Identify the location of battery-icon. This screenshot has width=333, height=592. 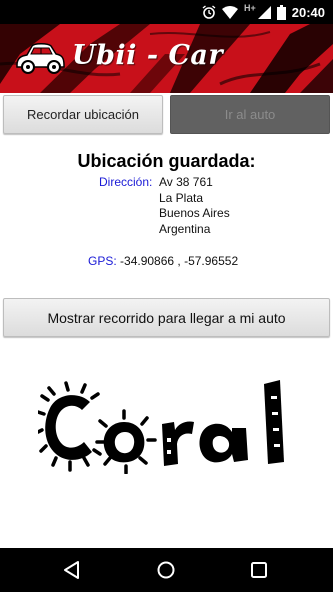
(281, 12).